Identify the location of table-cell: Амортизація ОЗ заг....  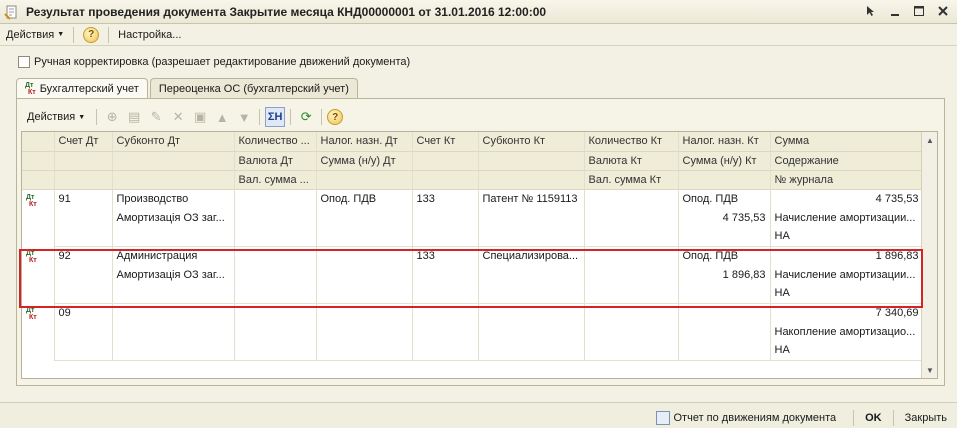
(173, 274).